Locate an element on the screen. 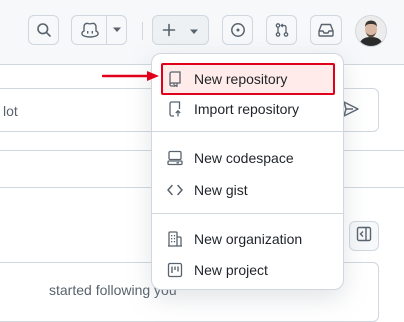 This screenshot has height=322, width=404. search-icon is located at coordinates (44, 30).